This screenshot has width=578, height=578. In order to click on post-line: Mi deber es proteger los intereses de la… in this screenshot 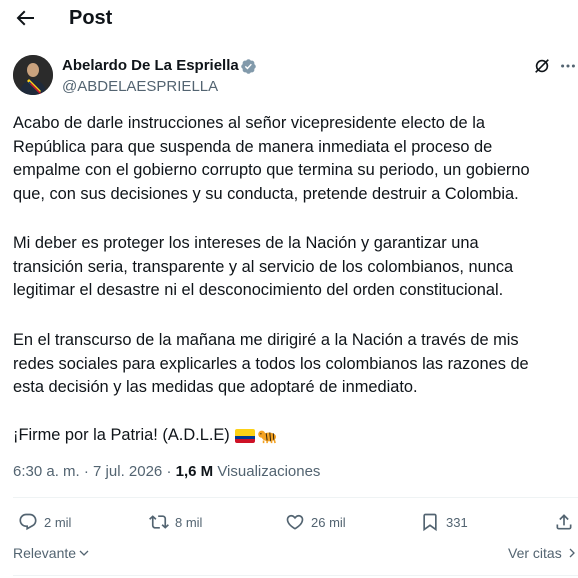, I will do `click(246, 243)`.